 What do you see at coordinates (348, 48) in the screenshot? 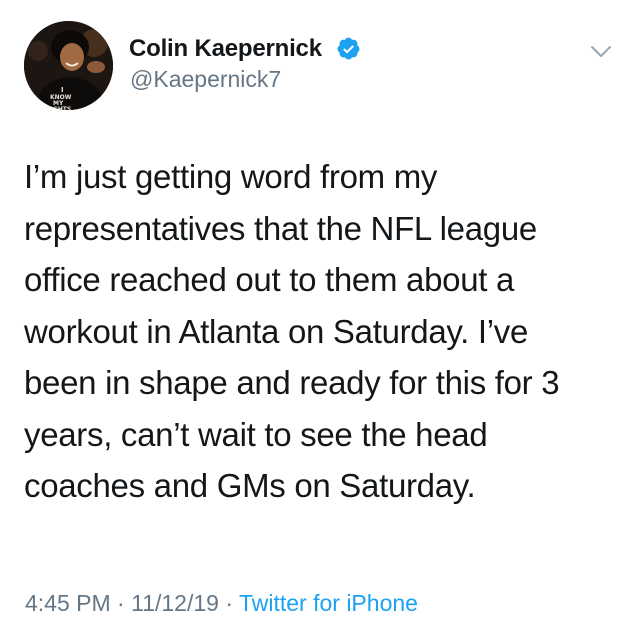
I see `verified-badge-icon` at bounding box center [348, 48].